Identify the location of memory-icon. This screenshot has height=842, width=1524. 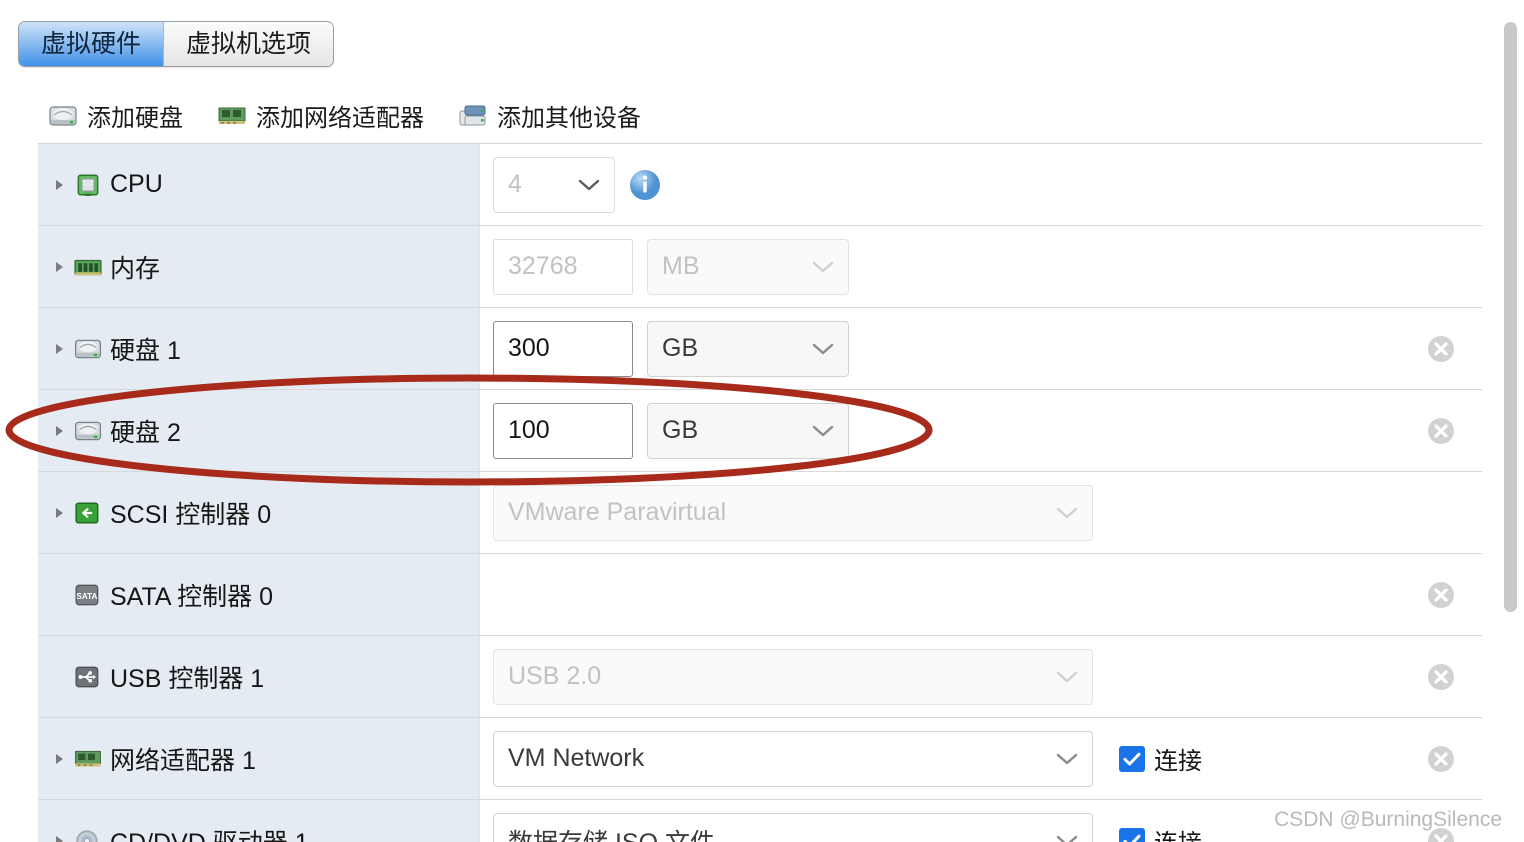
(88, 267).